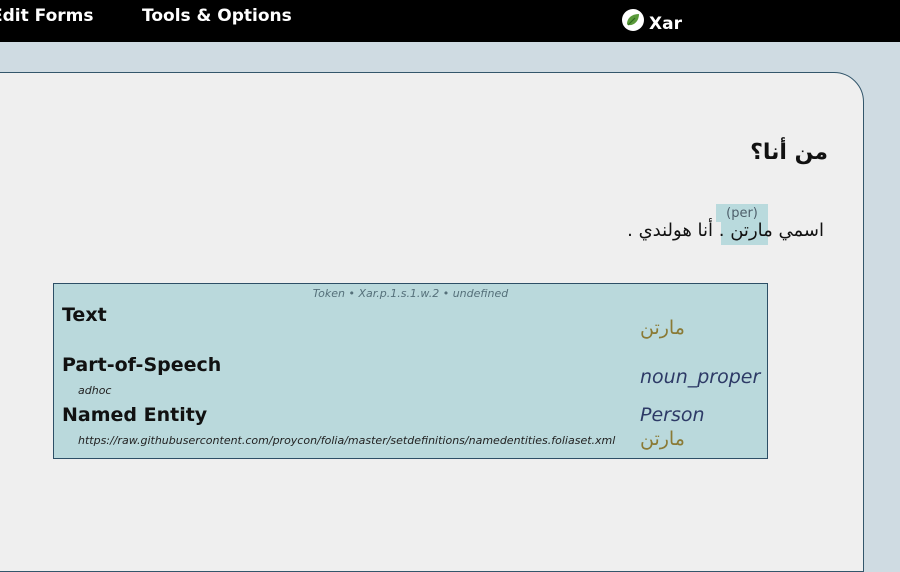 The height and width of the screenshot is (572, 900). What do you see at coordinates (672, 415) in the screenshot?
I see `field-value-ner: Person` at bounding box center [672, 415].